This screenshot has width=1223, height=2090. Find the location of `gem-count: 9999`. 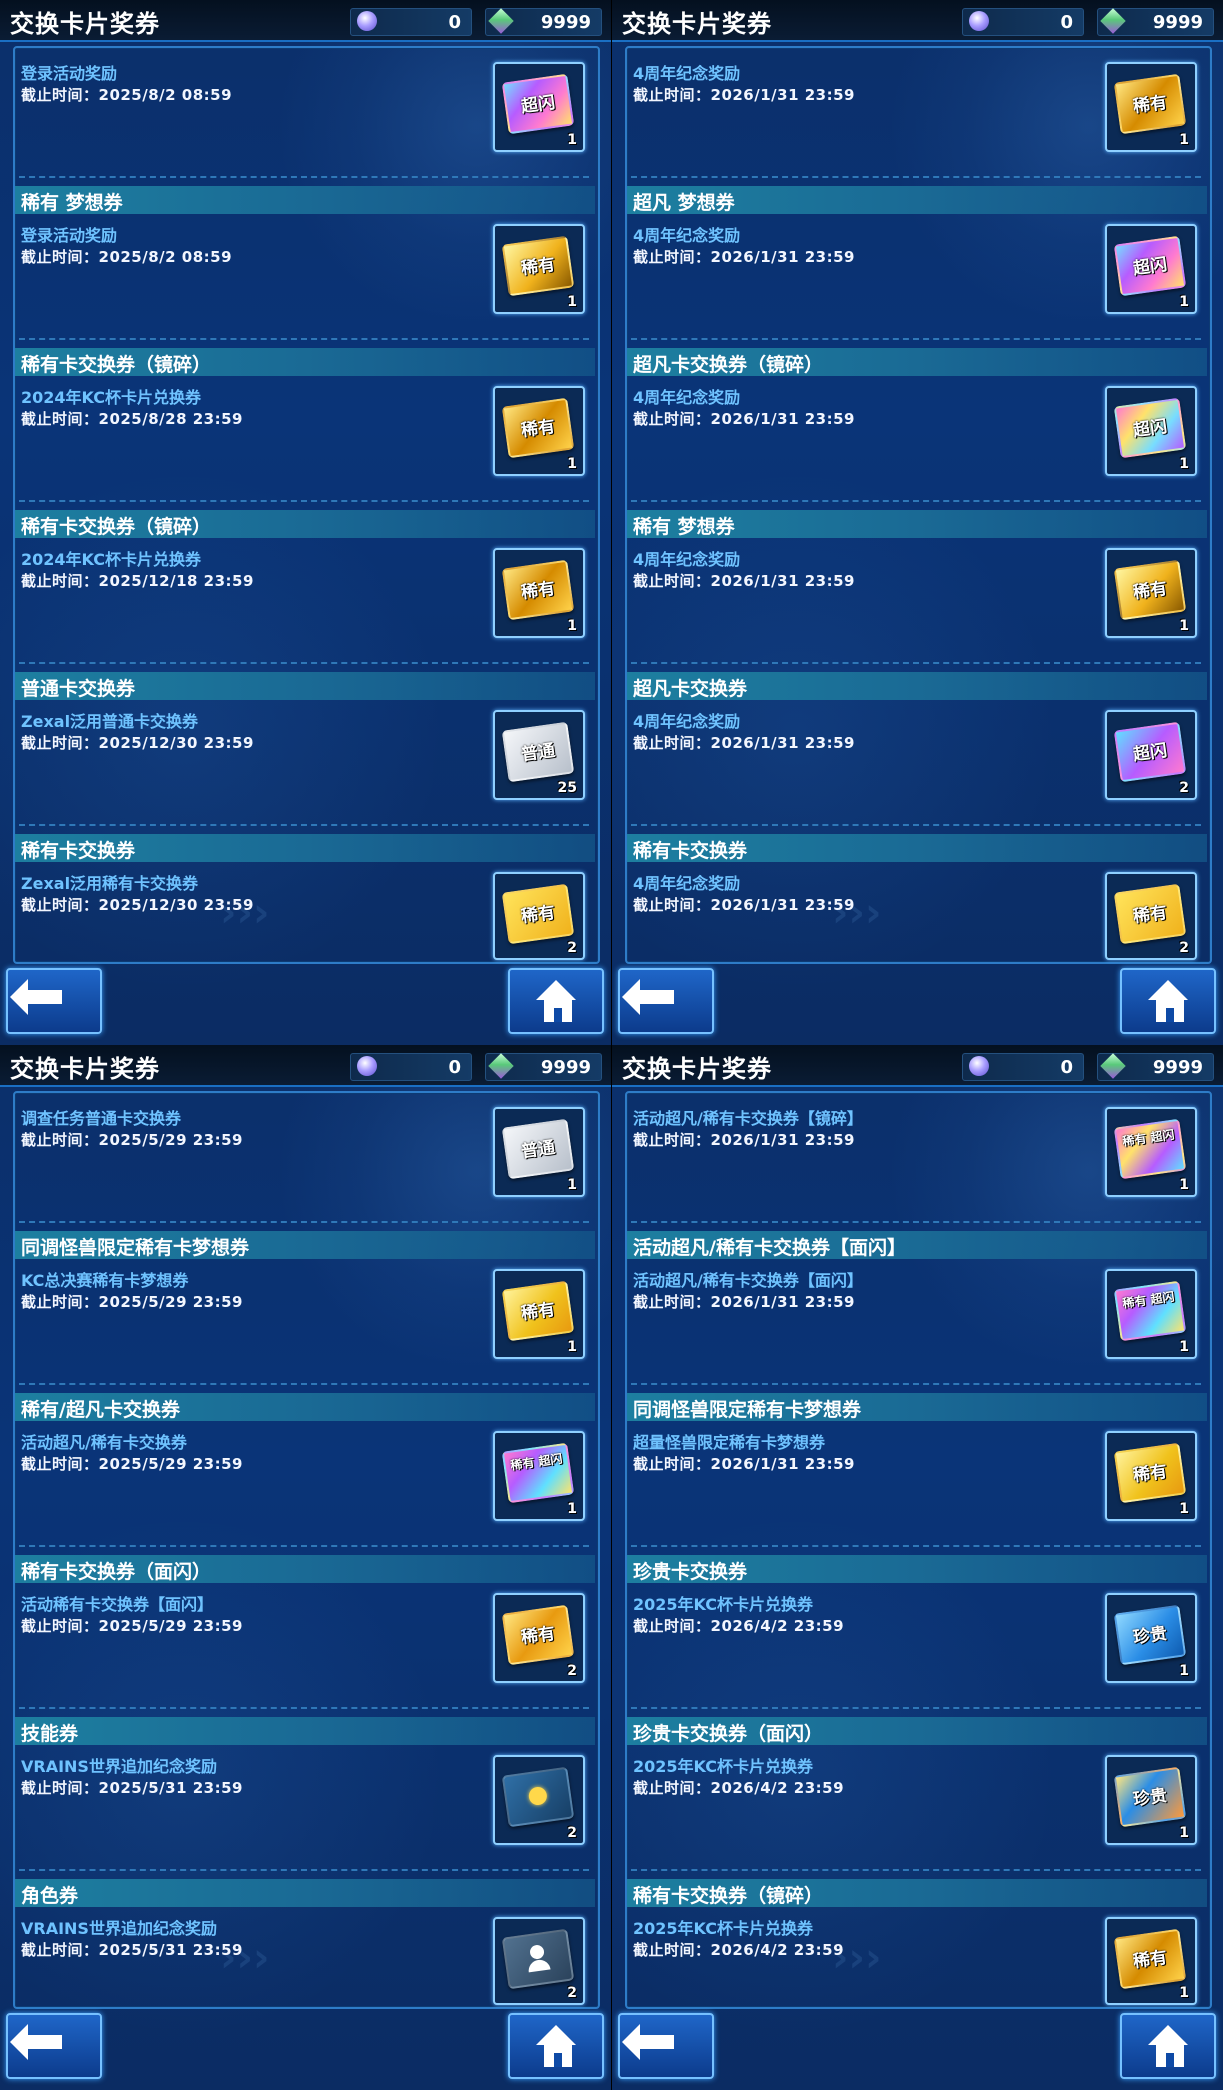

gem-count: 9999 is located at coordinates (1177, 1067).